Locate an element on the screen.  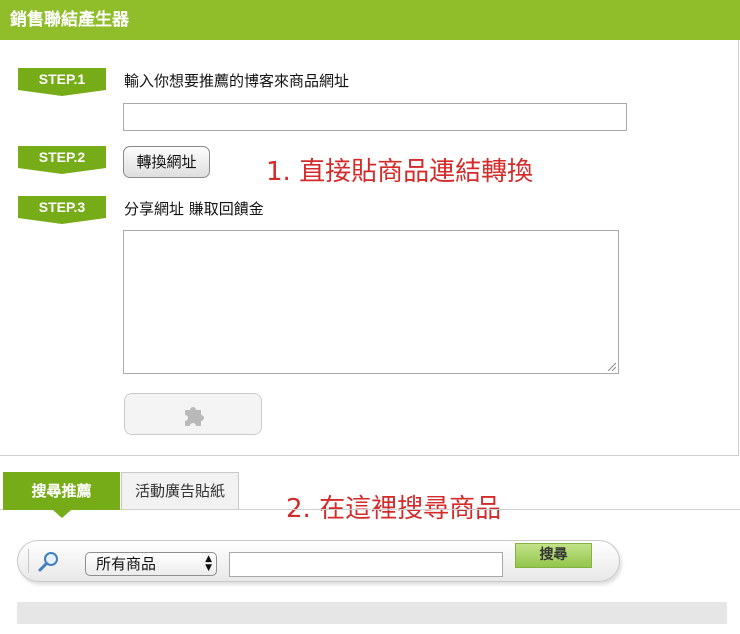
puzzle-piece-icon is located at coordinates (194, 416).